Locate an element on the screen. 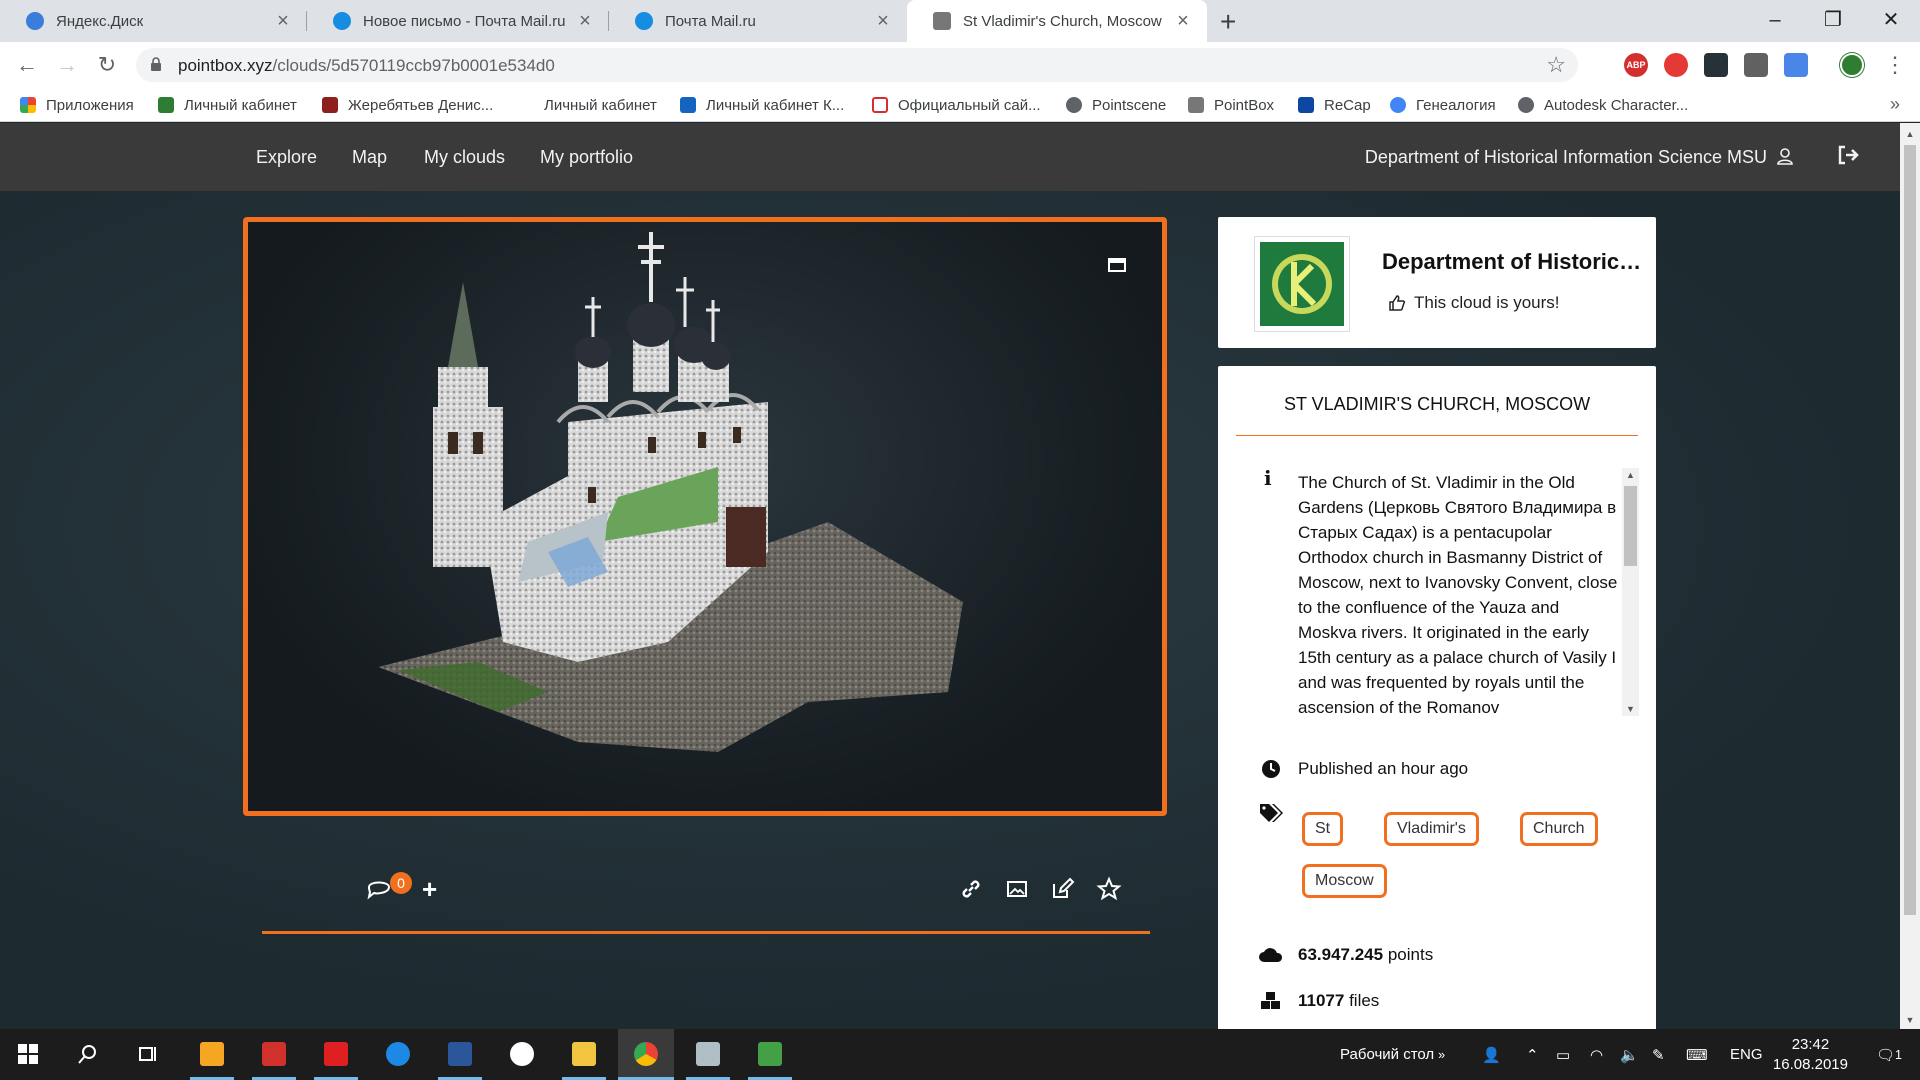 The image size is (1920, 1080). search-button is located at coordinates (88, 1054).